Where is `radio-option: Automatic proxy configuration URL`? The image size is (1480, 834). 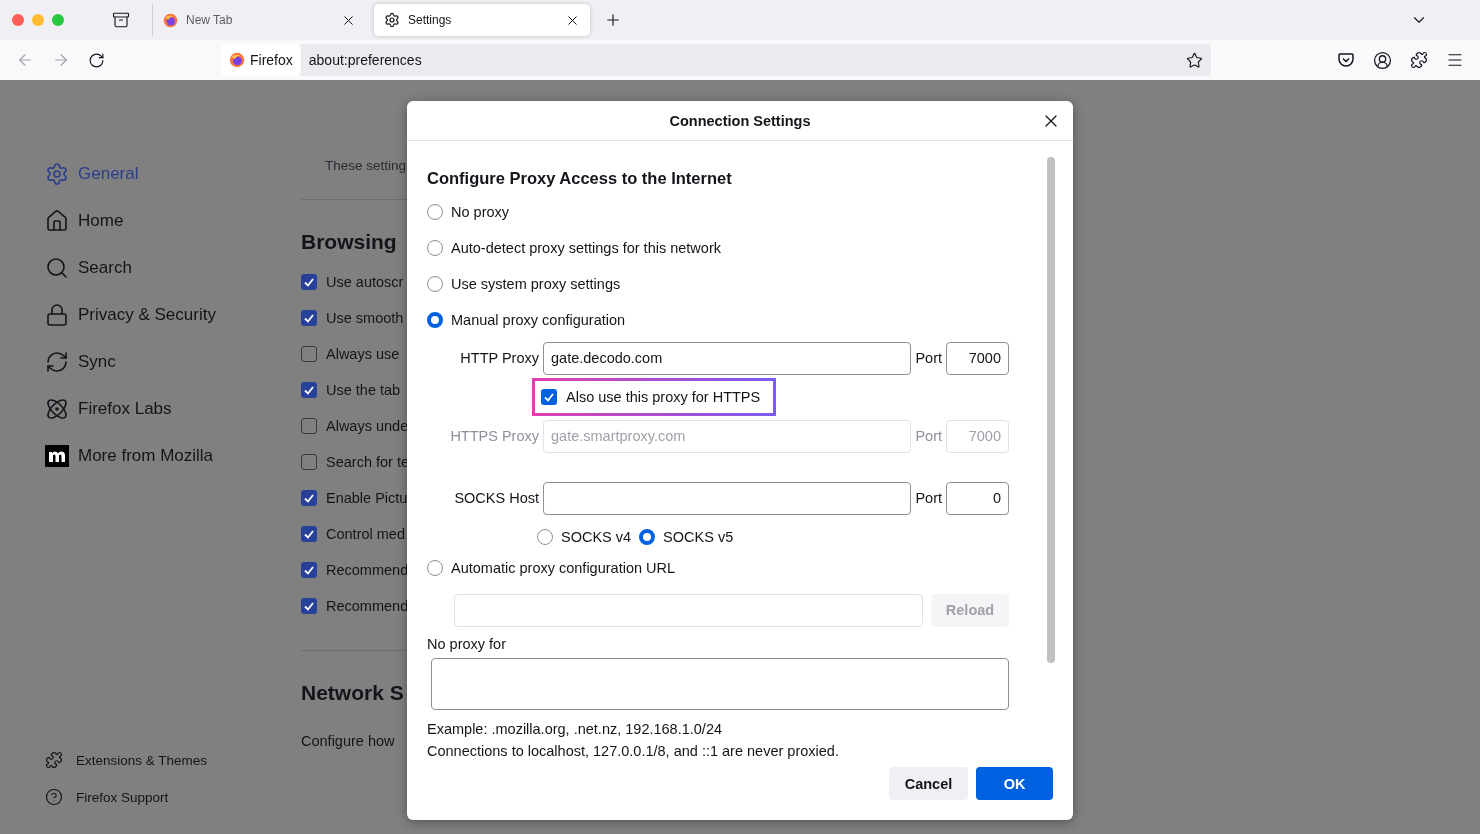 radio-option: Automatic proxy configuration URL is located at coordinates (737, 568).